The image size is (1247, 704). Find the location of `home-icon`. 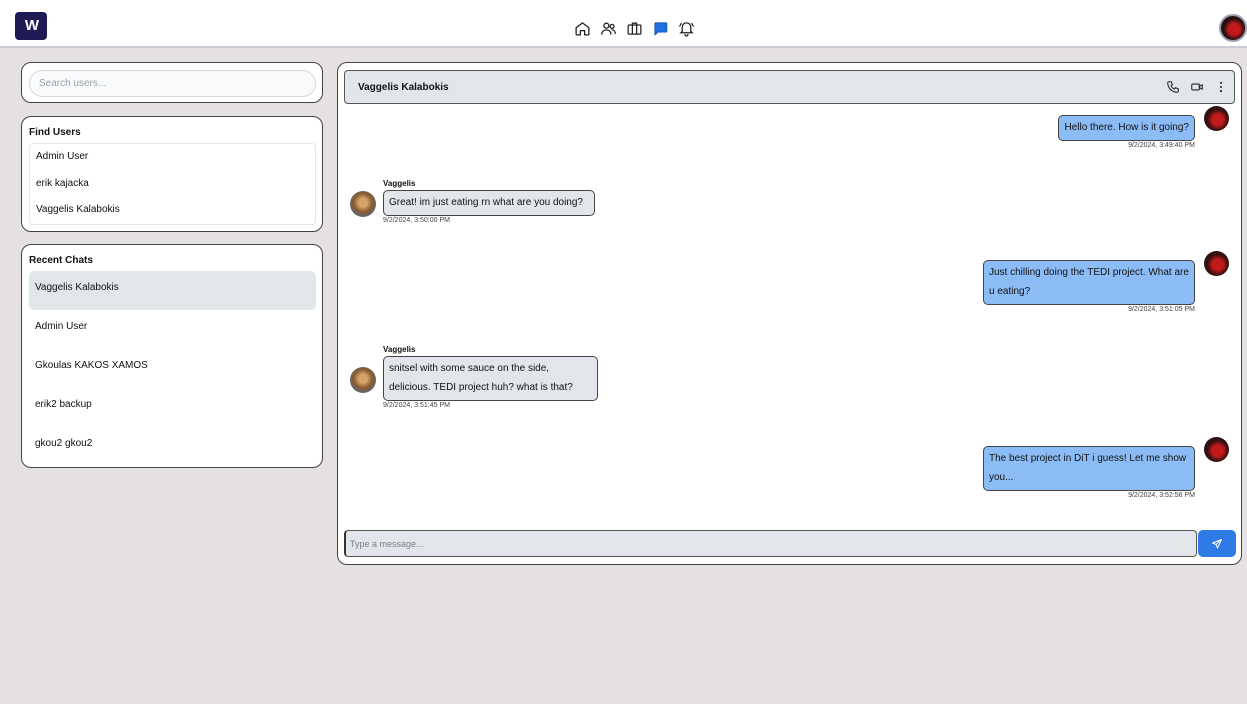

home-icon is located at coordinates (582, 28).